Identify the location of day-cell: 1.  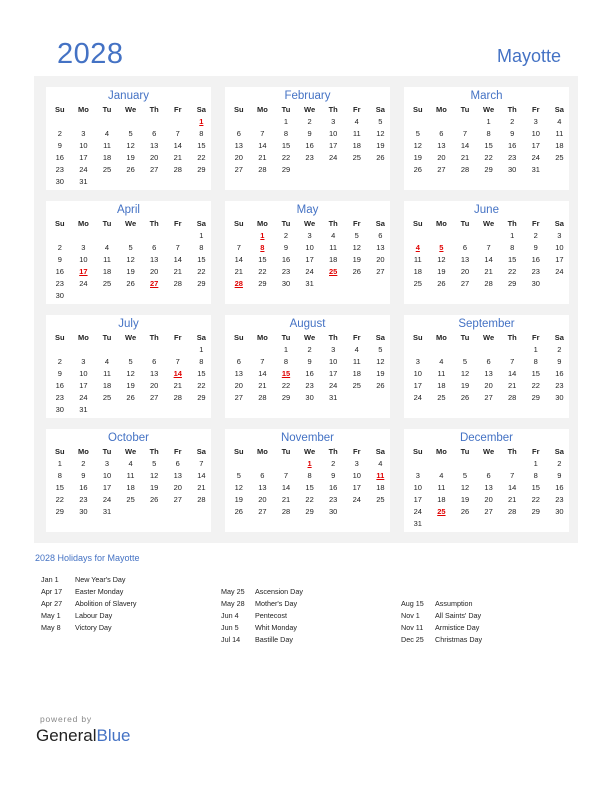
(286, 349).